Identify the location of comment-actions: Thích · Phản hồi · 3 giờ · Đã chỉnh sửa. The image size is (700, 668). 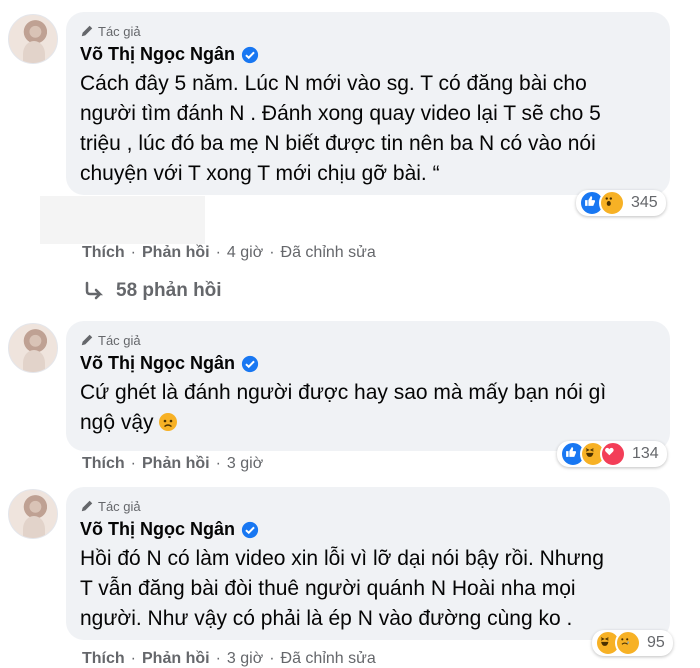
(229, 659).